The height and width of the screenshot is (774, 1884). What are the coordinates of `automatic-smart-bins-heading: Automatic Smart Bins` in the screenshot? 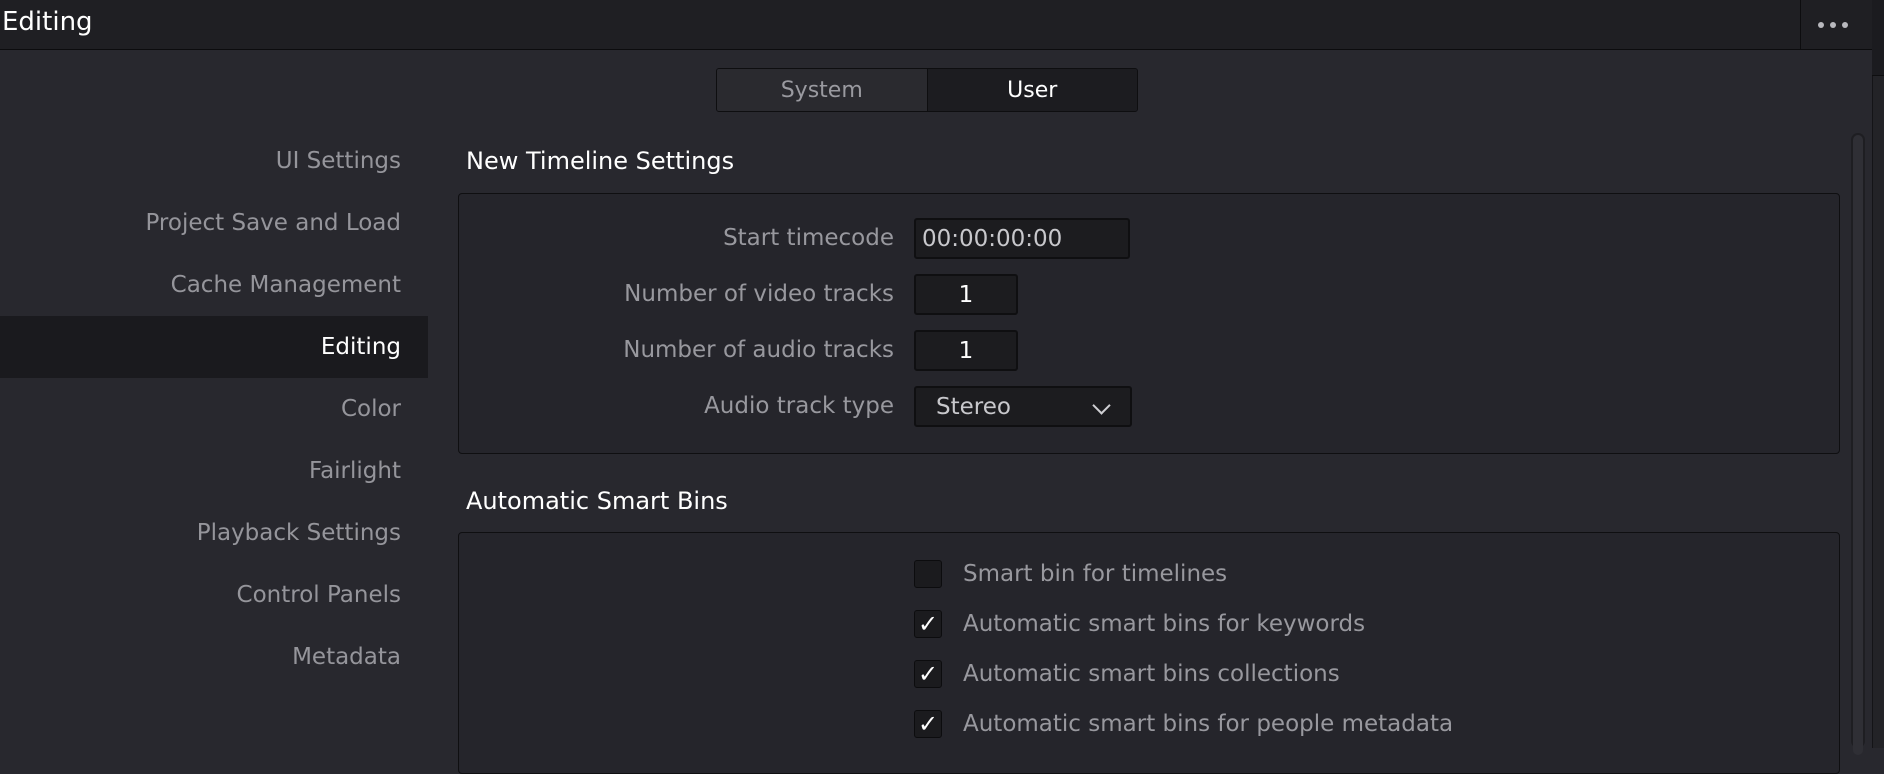 It's located at (597, 501).